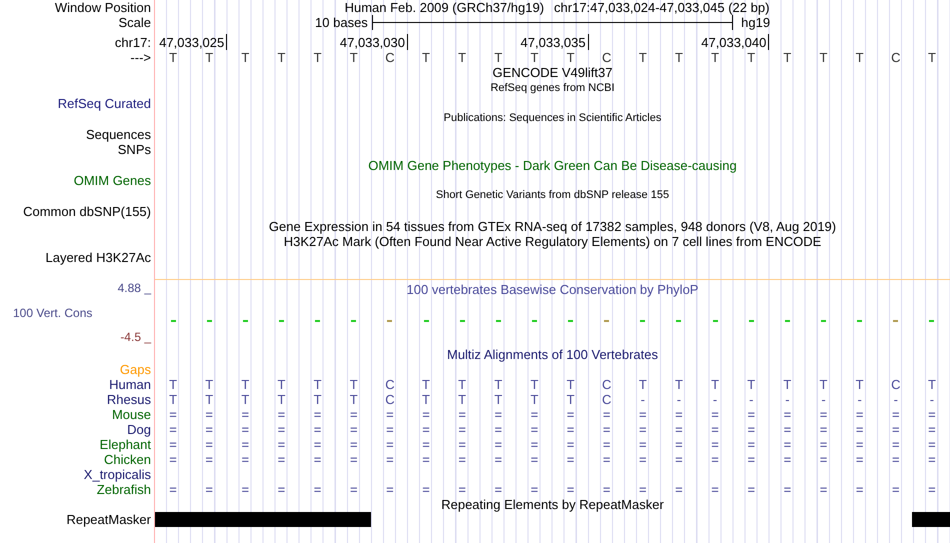  What do you see at coordinates (552, 289) in the screenshot?
I see `track-title: 100 vertebrates Basewise Conservation by PhyloP` at bounding box center [552, 289].